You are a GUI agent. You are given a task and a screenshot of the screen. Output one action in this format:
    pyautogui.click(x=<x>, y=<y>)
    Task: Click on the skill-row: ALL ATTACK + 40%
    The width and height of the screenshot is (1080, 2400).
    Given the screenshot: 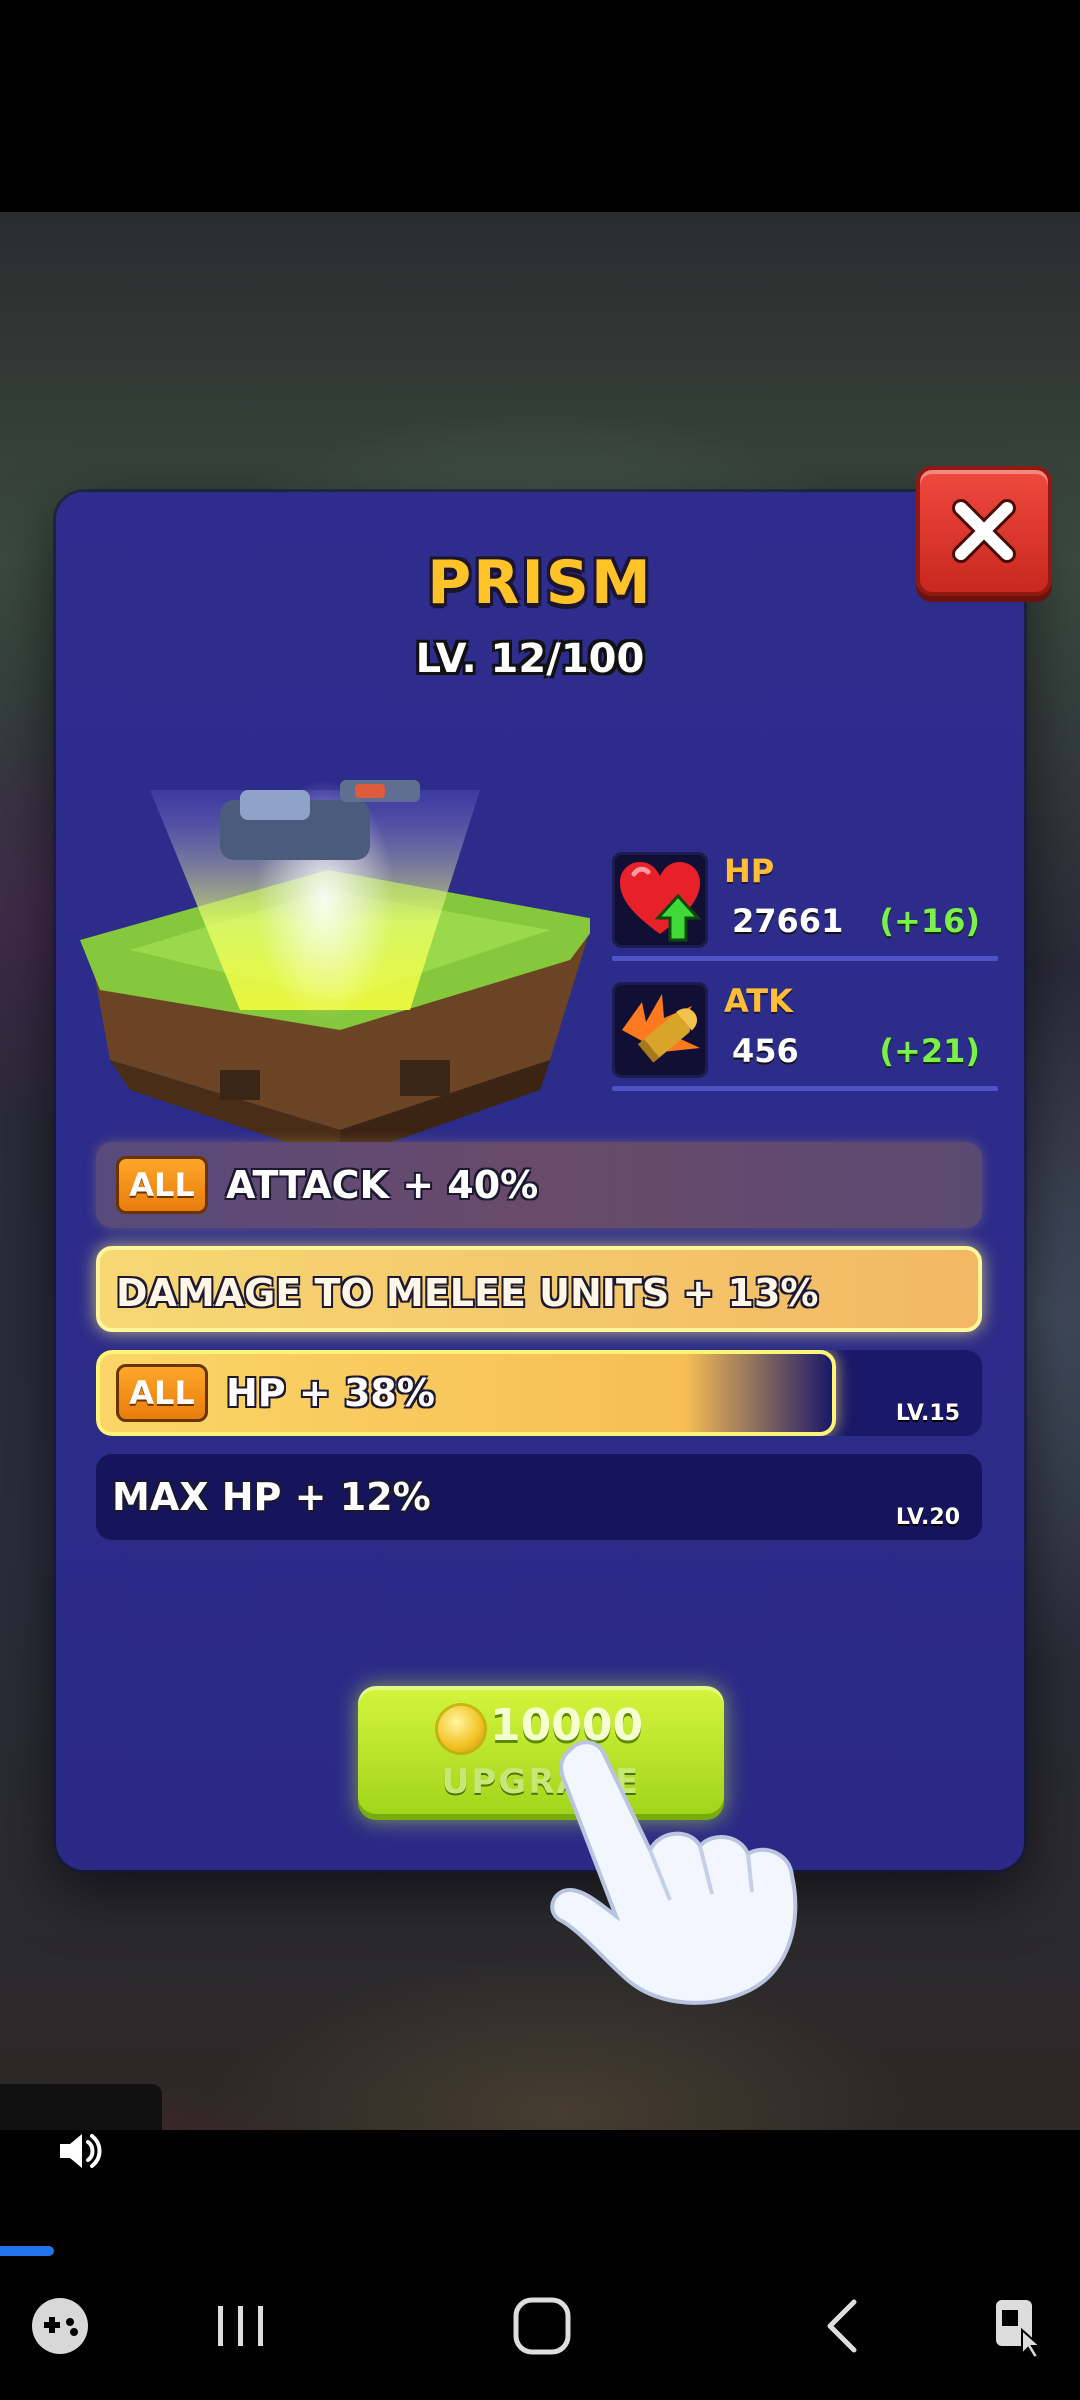 What is the action you would take?
    pyautogui.click(x=539, y=1185)
    